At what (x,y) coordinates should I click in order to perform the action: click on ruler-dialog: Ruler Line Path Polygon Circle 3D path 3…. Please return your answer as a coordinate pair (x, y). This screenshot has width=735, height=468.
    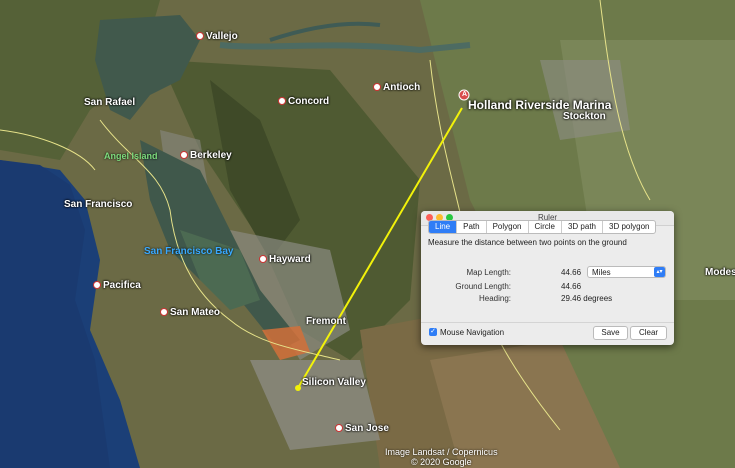
    Looking at the image, I should click on (547, 278).